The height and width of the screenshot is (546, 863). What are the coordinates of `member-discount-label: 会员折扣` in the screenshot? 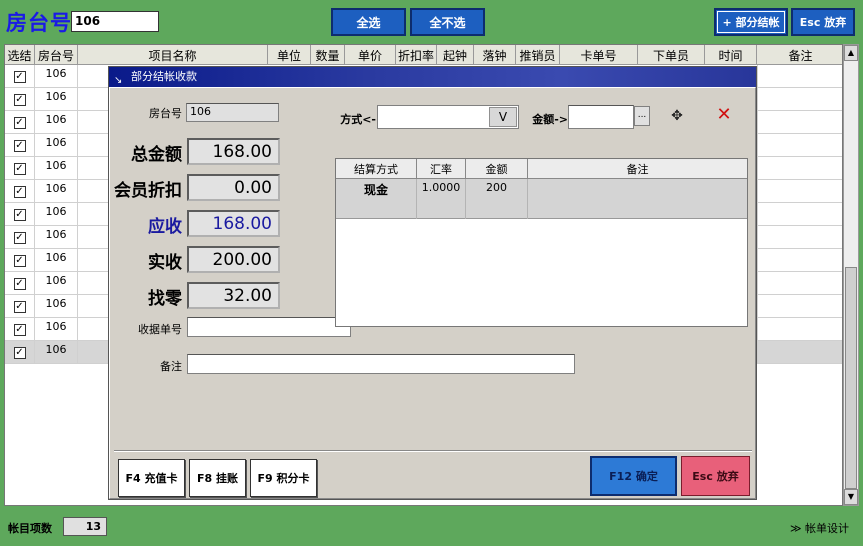 It's located at (148, 191).